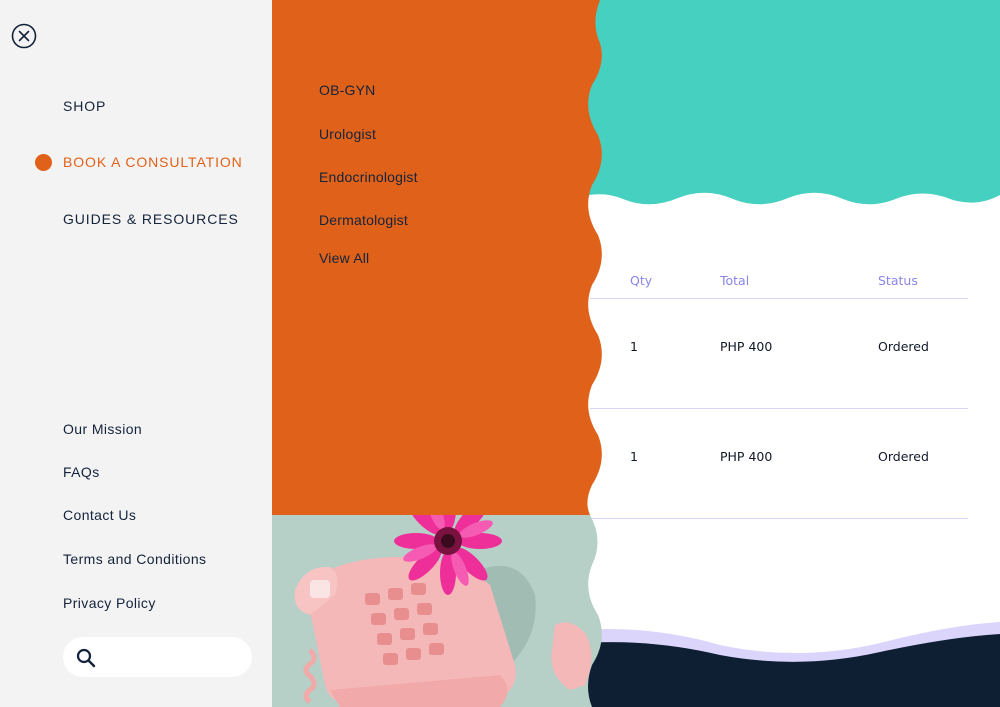 The width and height of the screenshot is (1000, 707). I want to click on nav-item-guides-resources: GUIDES & RESOURCES, so click(151, 219).